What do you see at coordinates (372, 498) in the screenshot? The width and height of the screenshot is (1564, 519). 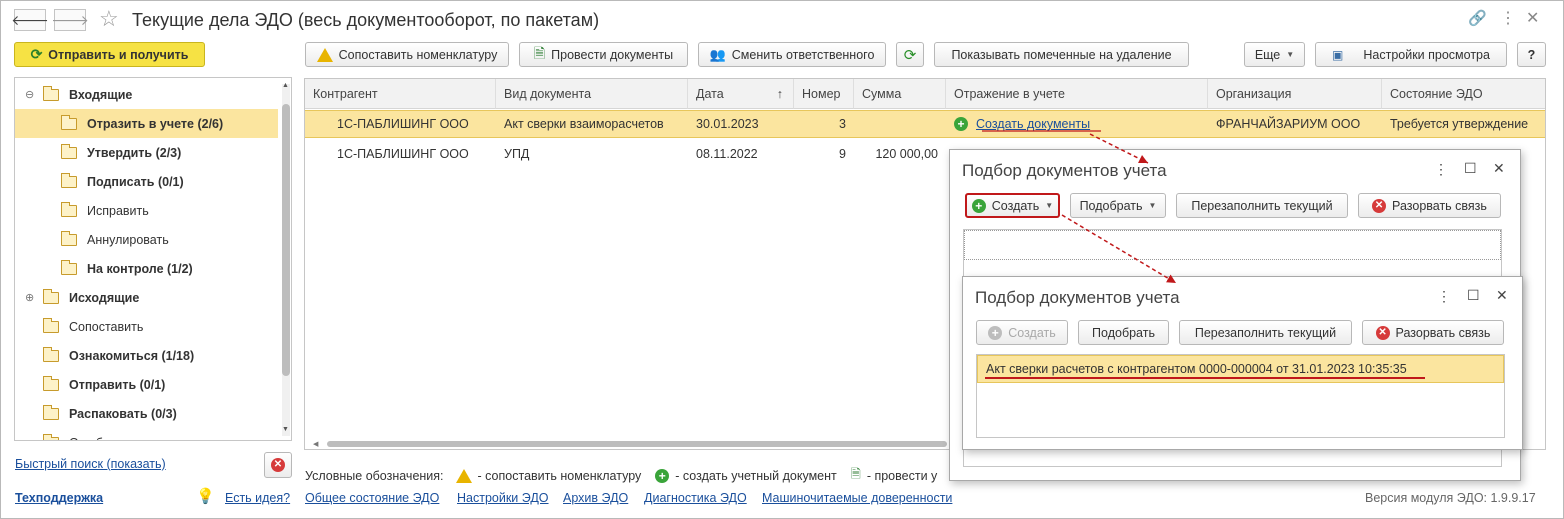 I see `edo-state-link: Общее состояние ЭДО` at bounding box center [372, 498].